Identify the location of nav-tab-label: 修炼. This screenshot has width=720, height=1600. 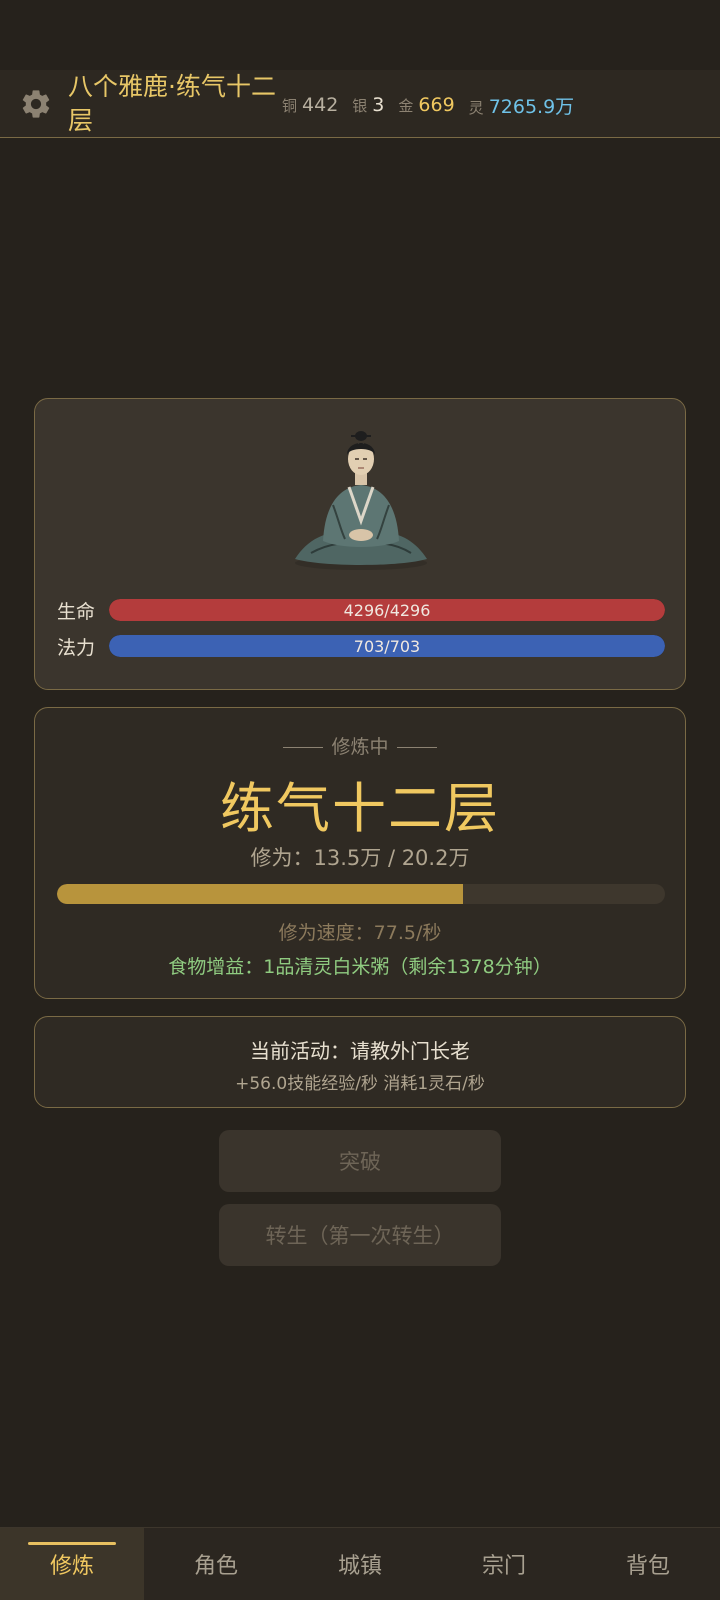
(71, 1566).